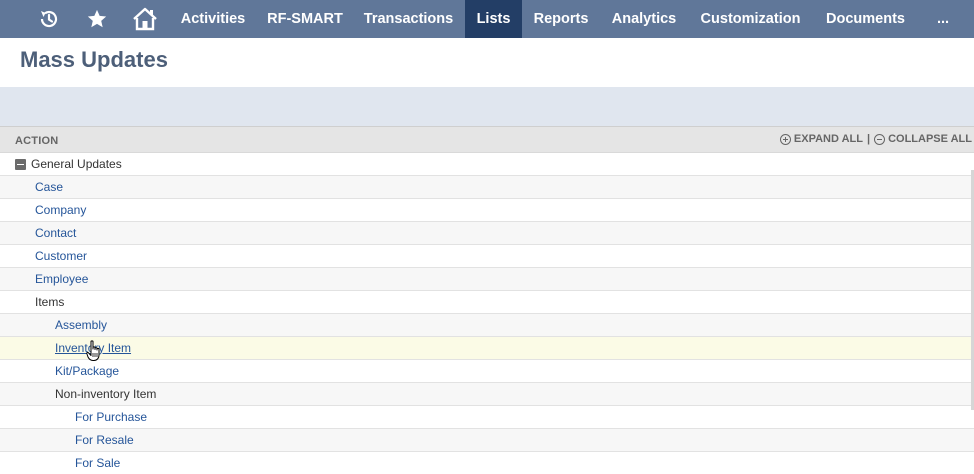 This screenshot has width=974, height=474. I want to click on list-item: Customer, so click(487, 256).